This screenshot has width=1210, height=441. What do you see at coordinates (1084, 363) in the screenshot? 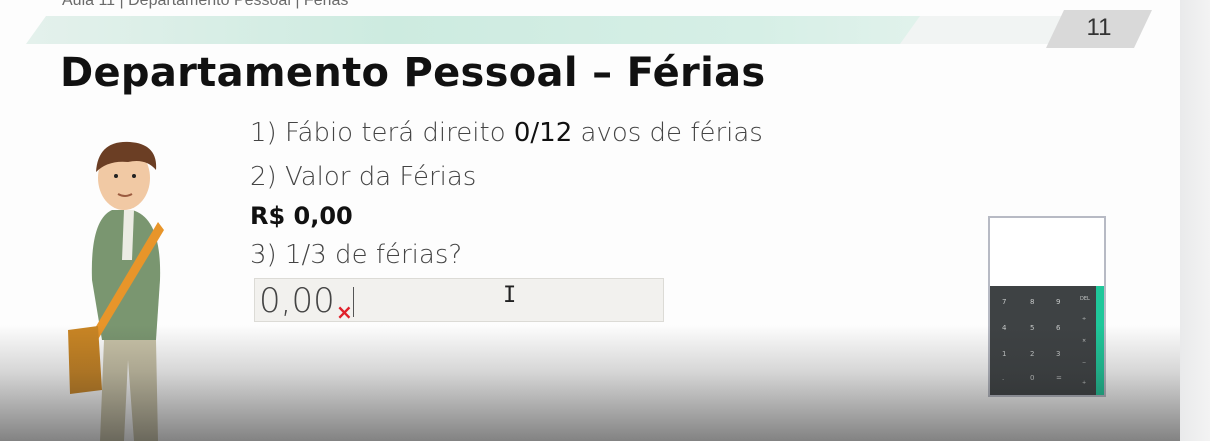
I see `calc-key-minus: −` at bounding box center [1084, 363].